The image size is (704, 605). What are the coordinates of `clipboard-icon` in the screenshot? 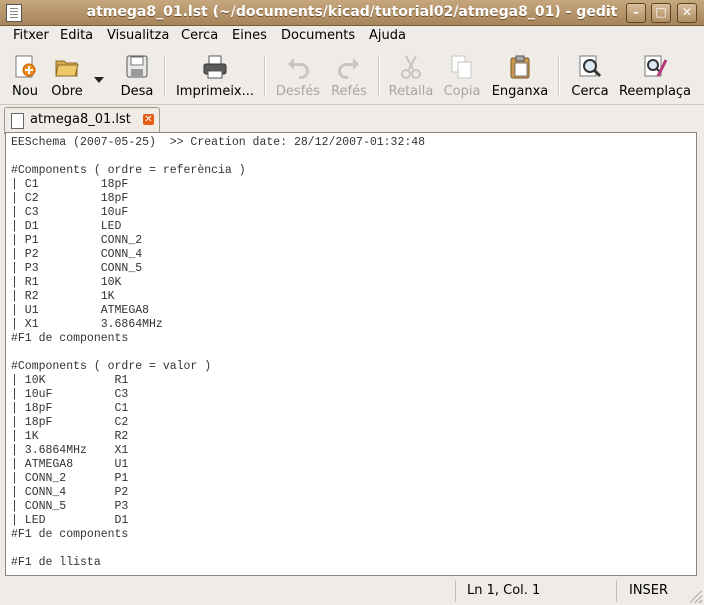 It's located at (520, 67).